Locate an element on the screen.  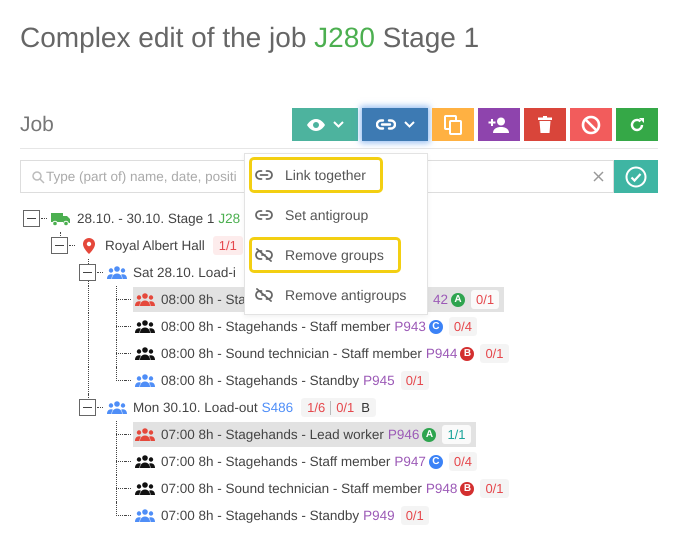
tree-row: 08:00 8h - Sound technician - Staff member P944 B 0/1 is located at coordinates (323, 353).